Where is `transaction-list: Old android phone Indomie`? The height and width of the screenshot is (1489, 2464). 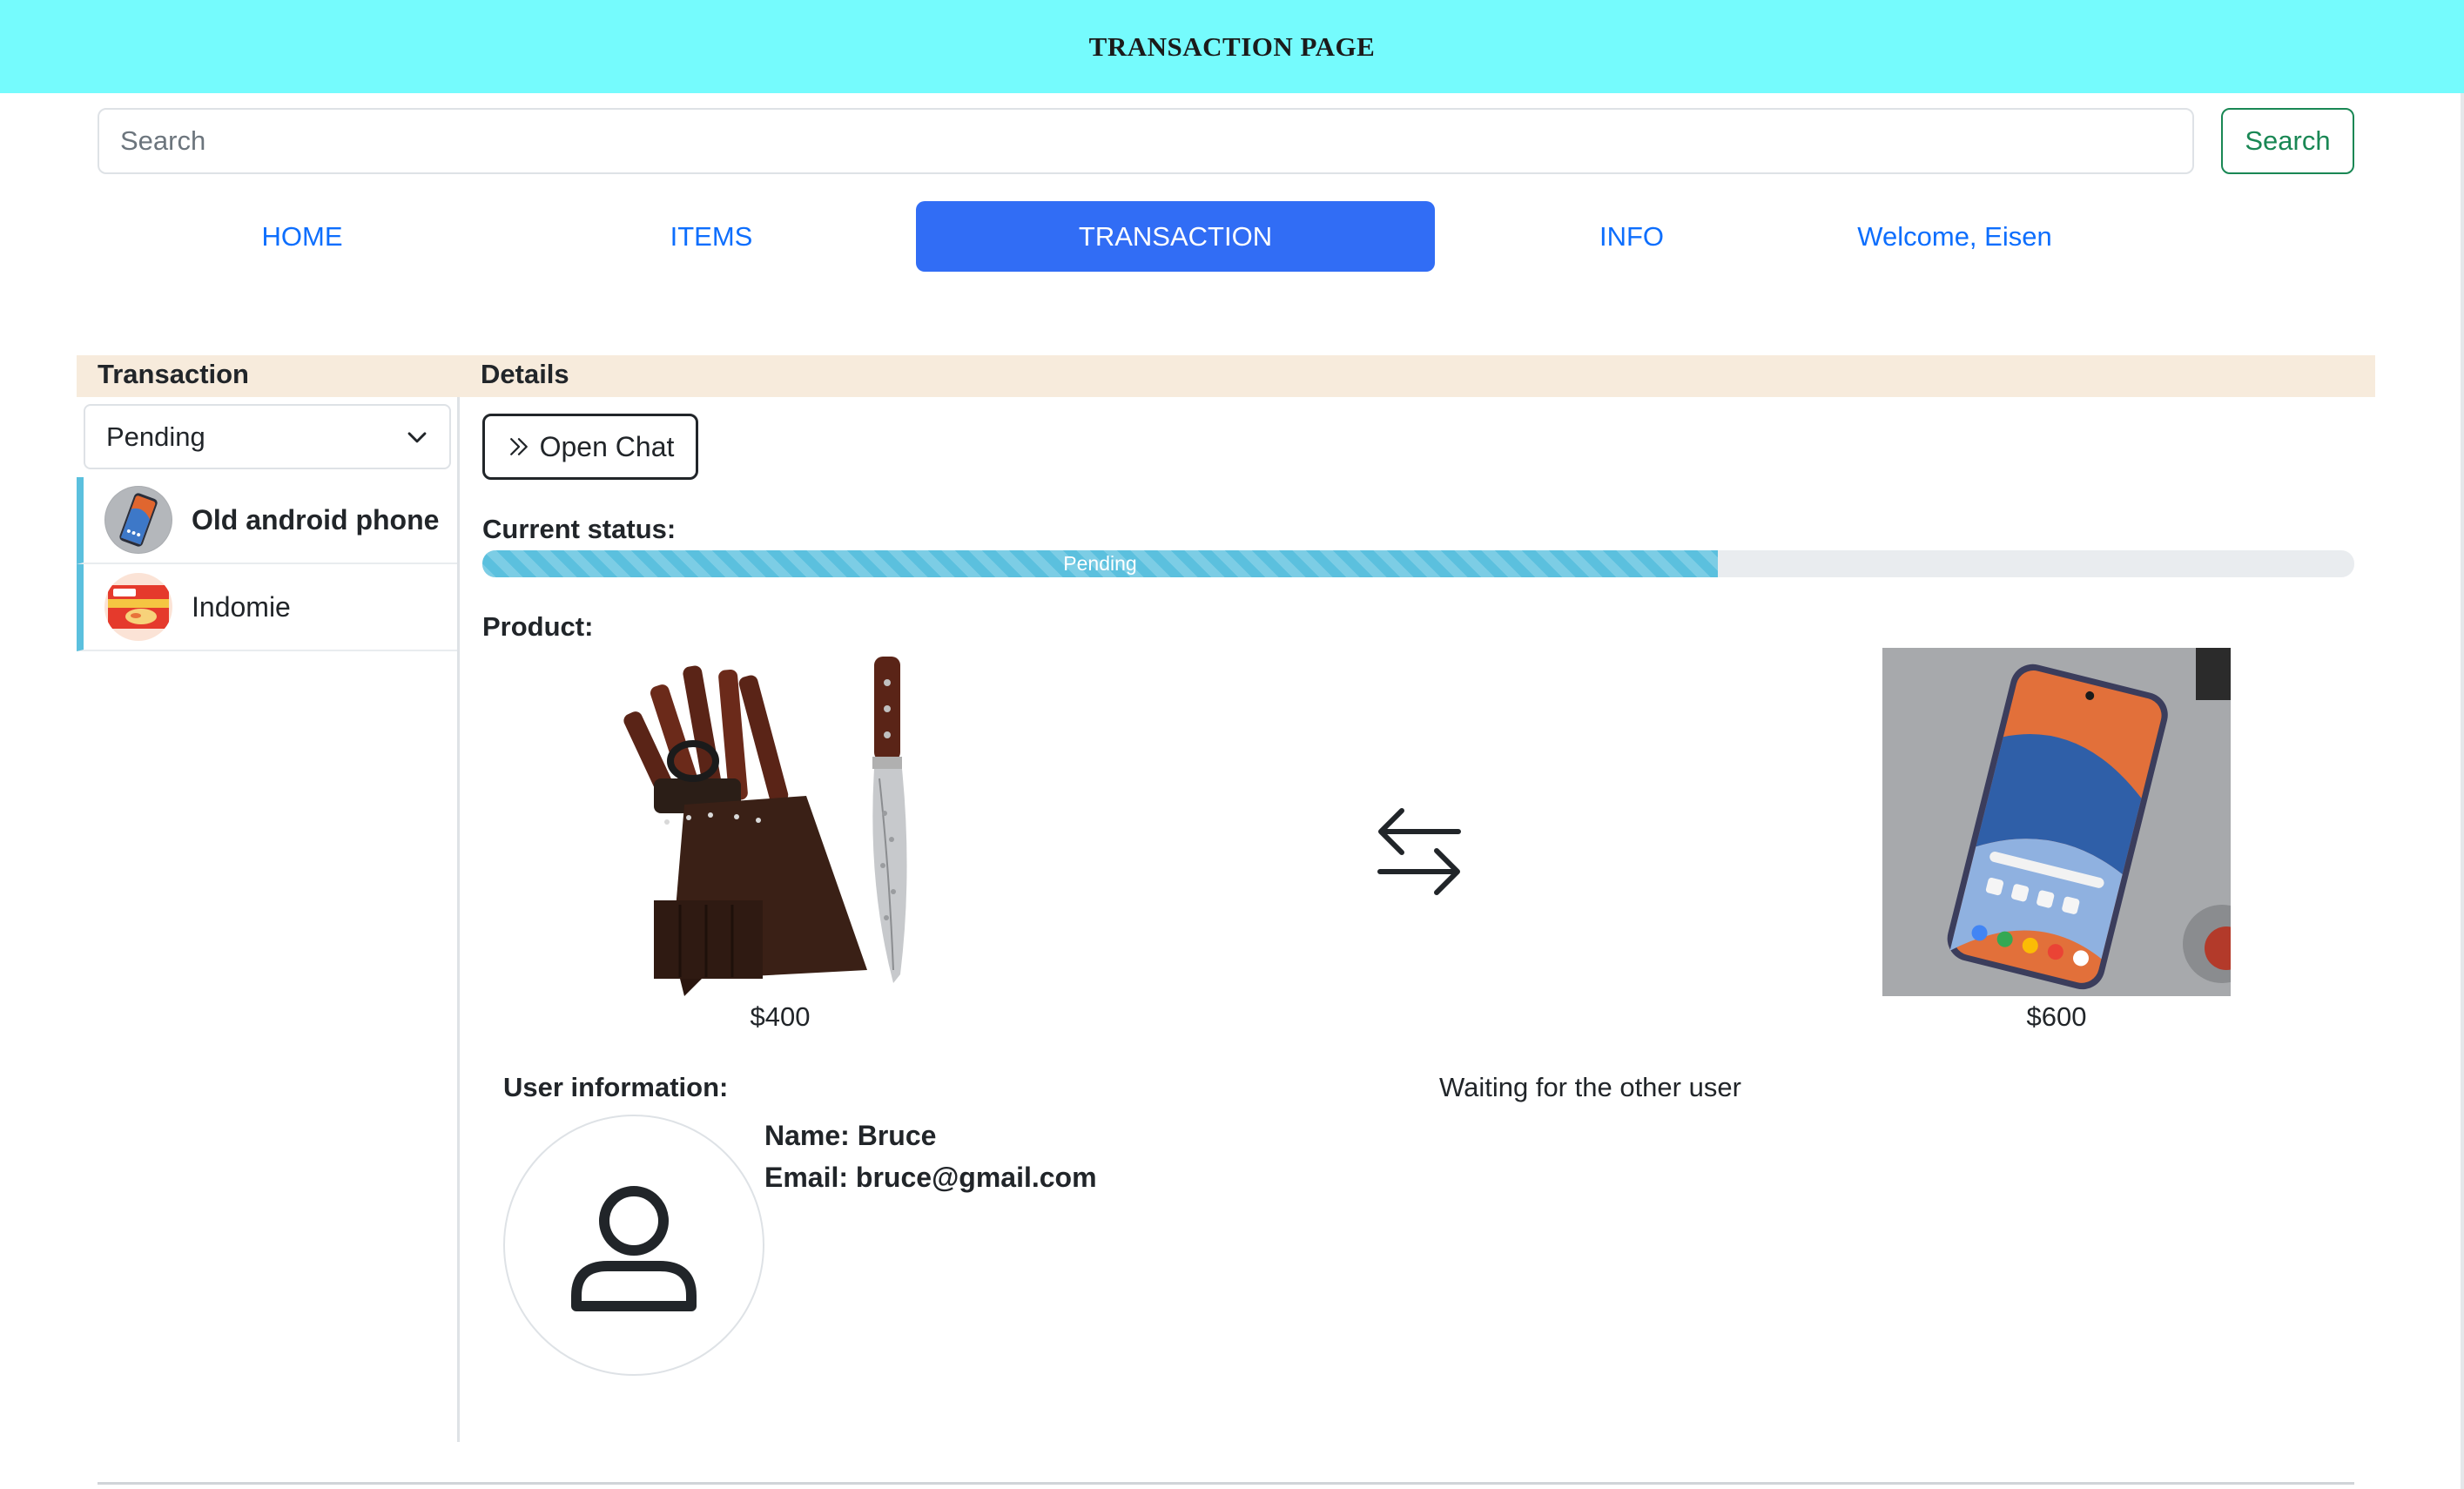 transaction-list: Old android phone Indomie is located at coordinates (267, 564).